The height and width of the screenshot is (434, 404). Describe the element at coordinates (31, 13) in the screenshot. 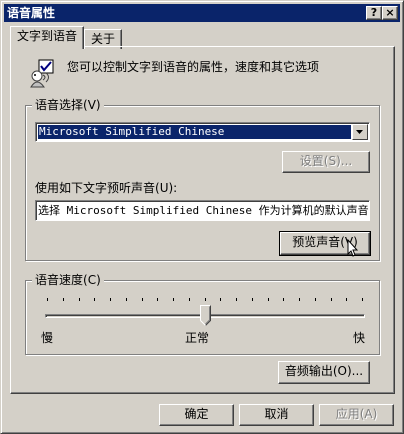

I see `window-title: 语音属性` at that location.